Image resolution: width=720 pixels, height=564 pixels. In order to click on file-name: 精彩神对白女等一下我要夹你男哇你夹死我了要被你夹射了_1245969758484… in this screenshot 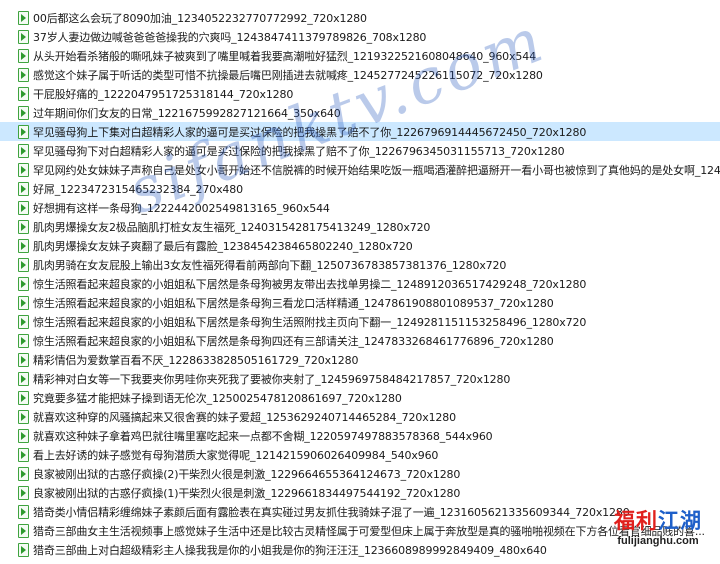, I will do `click(272, 379)`.